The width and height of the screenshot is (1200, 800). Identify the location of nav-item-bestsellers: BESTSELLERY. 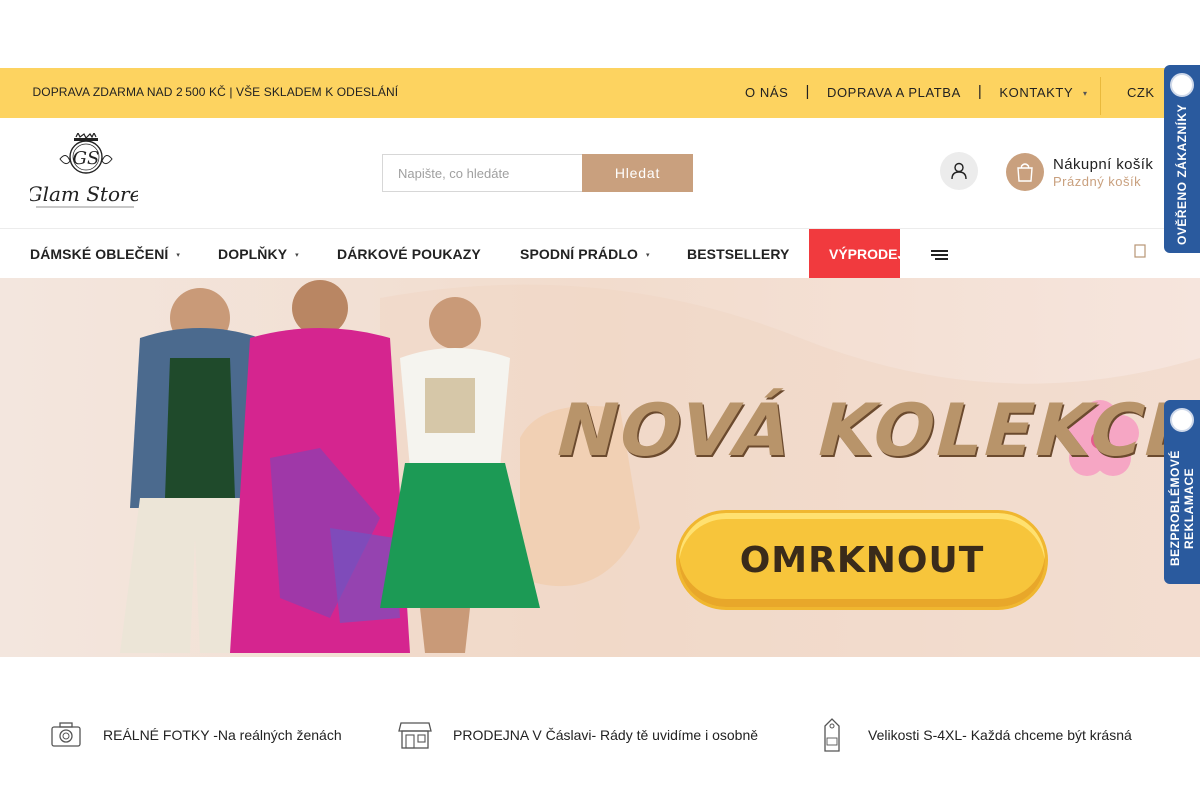
(738, 254).